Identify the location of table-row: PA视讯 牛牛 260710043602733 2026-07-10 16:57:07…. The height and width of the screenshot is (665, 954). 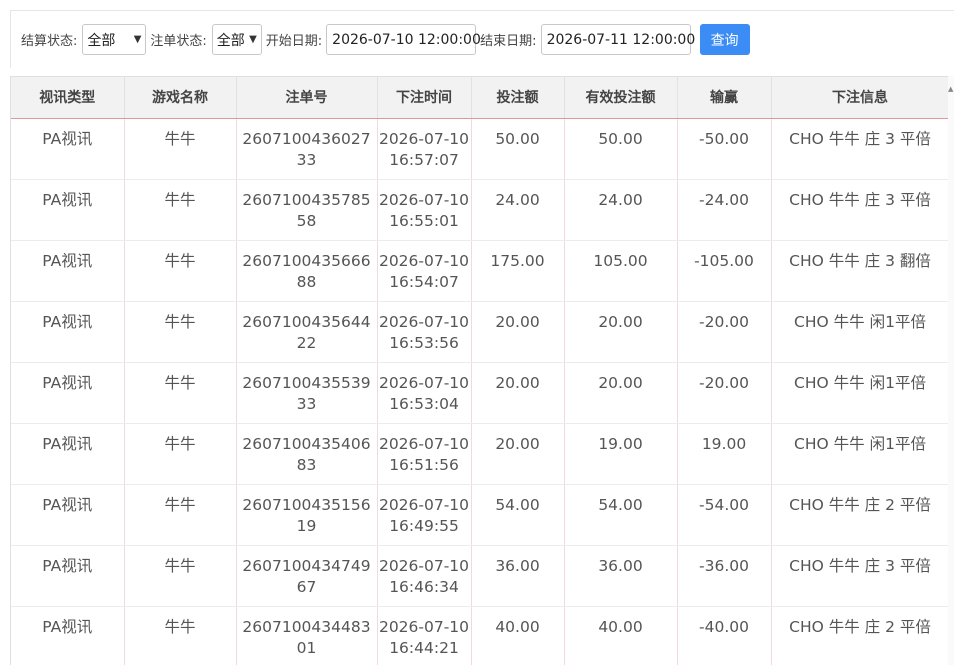
(480, 149).